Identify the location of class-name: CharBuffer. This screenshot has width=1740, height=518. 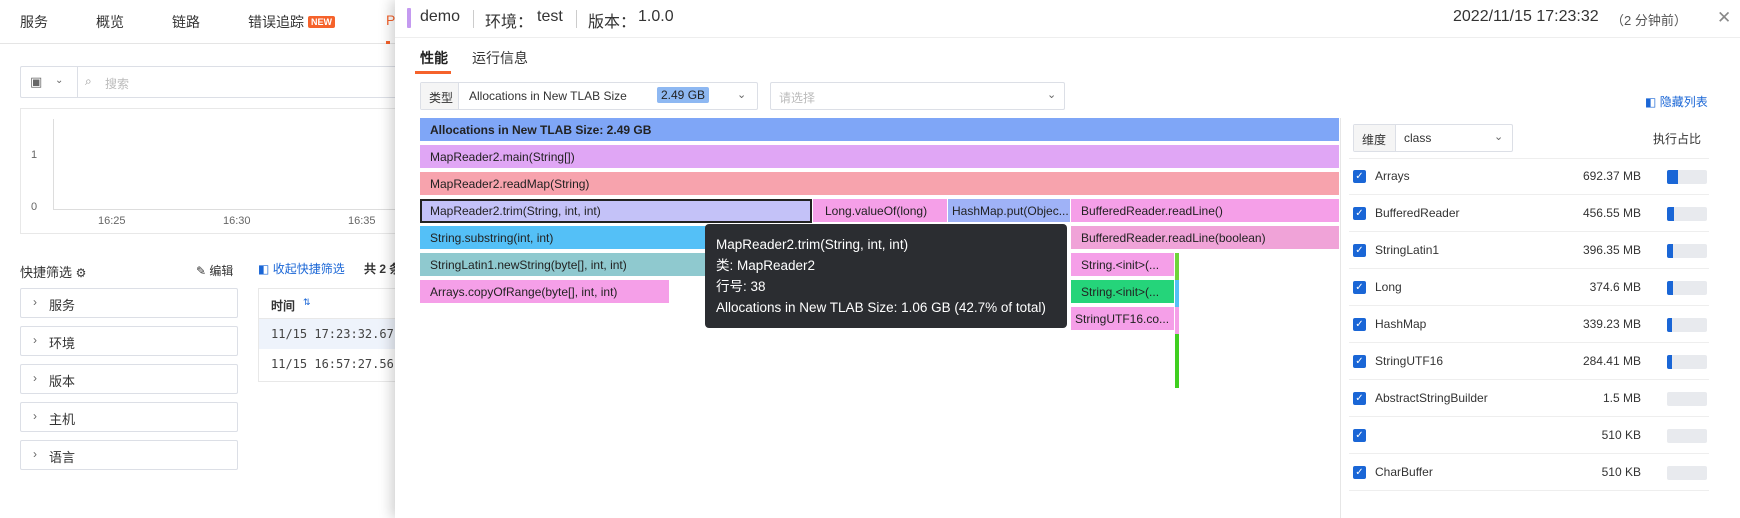
(1404, 472).